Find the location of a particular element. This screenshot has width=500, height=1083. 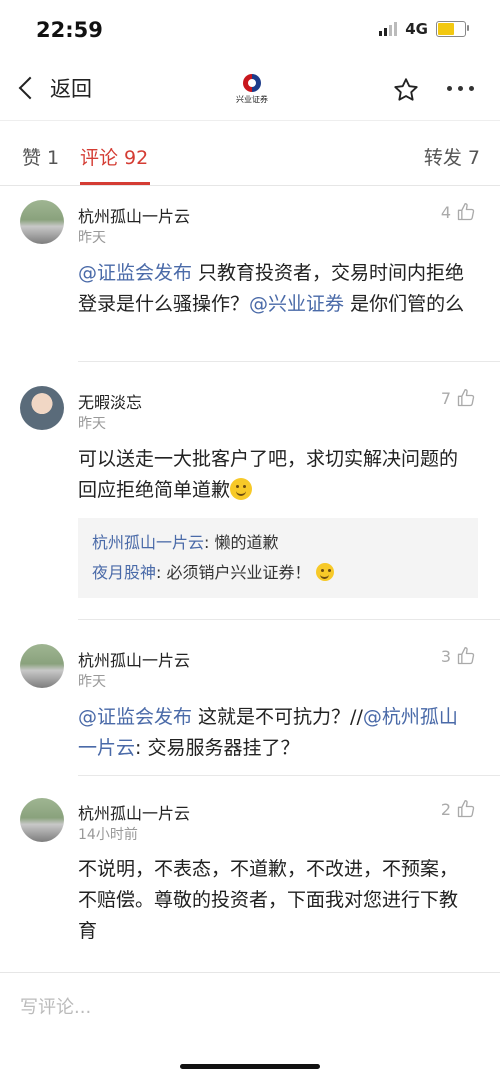

reply-text: : 必须销户兴业证券！ is located at coordinates (233, 572).